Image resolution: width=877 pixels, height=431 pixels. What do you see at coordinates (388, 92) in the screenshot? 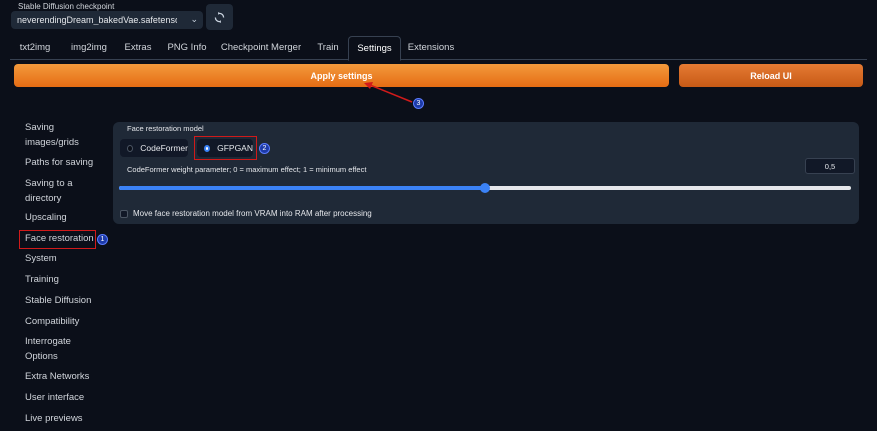
I see `annotation-arrow` at bounding box center [388, 92].